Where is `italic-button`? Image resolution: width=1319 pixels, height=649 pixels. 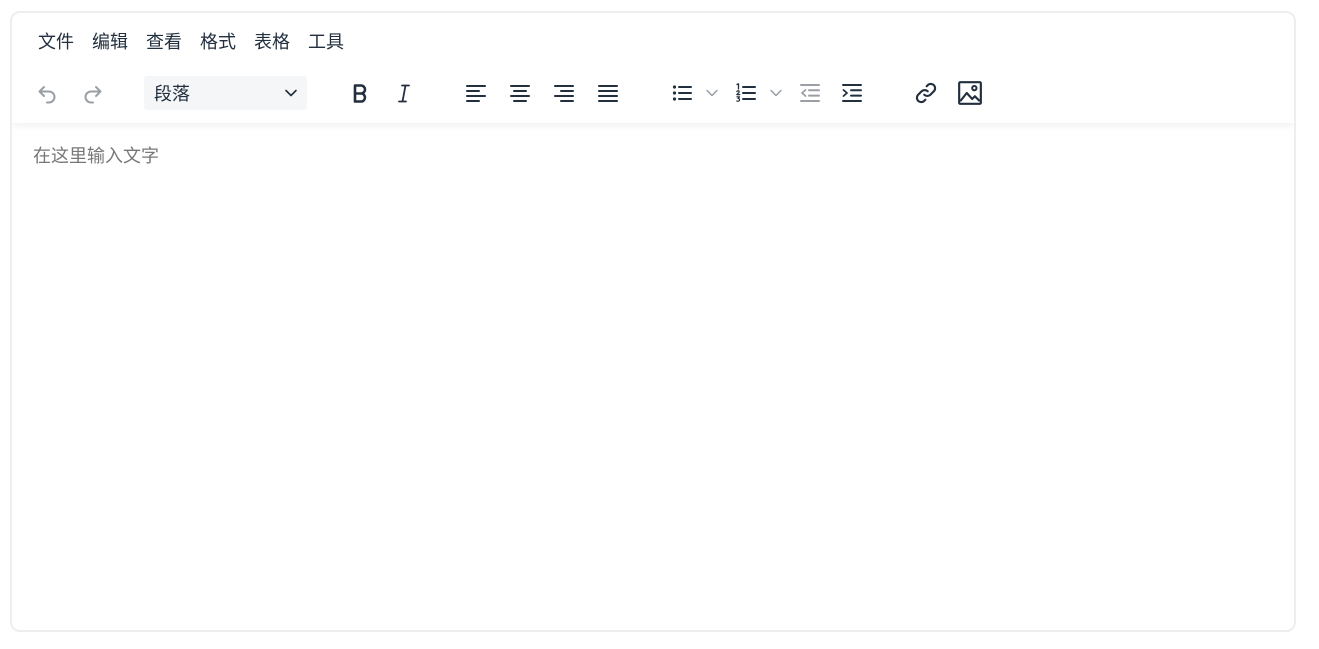 italic-button is located at coordinates (404, 93).